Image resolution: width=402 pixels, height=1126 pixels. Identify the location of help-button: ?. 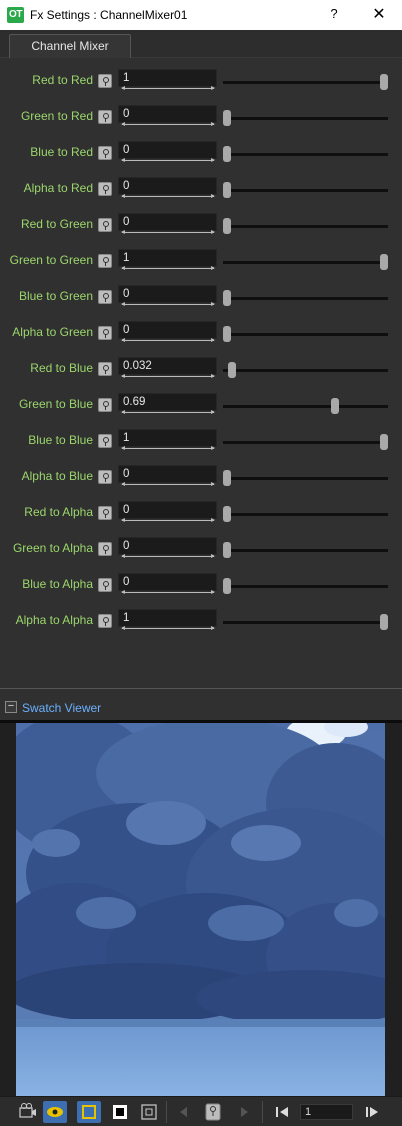
(334, 13).